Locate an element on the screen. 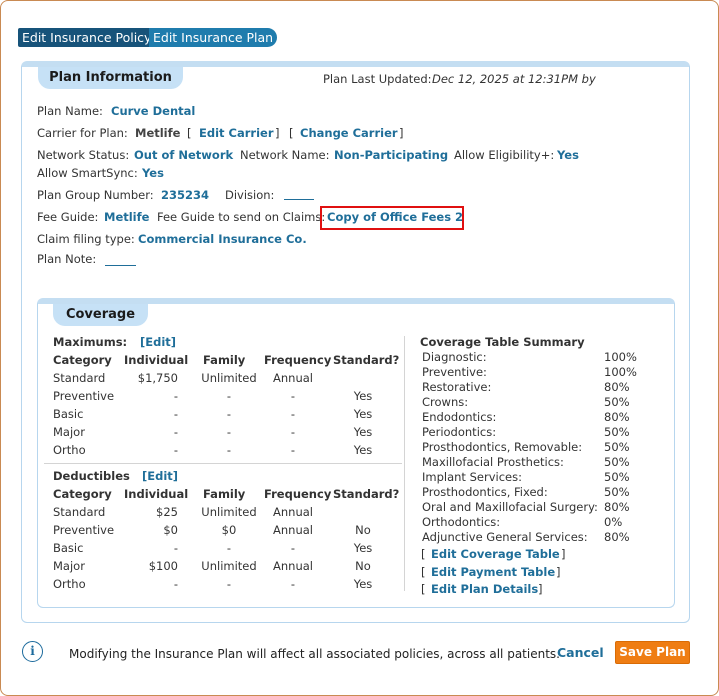 The image size is (719, 696). info-icon: i is located at coordinates (32, 651).